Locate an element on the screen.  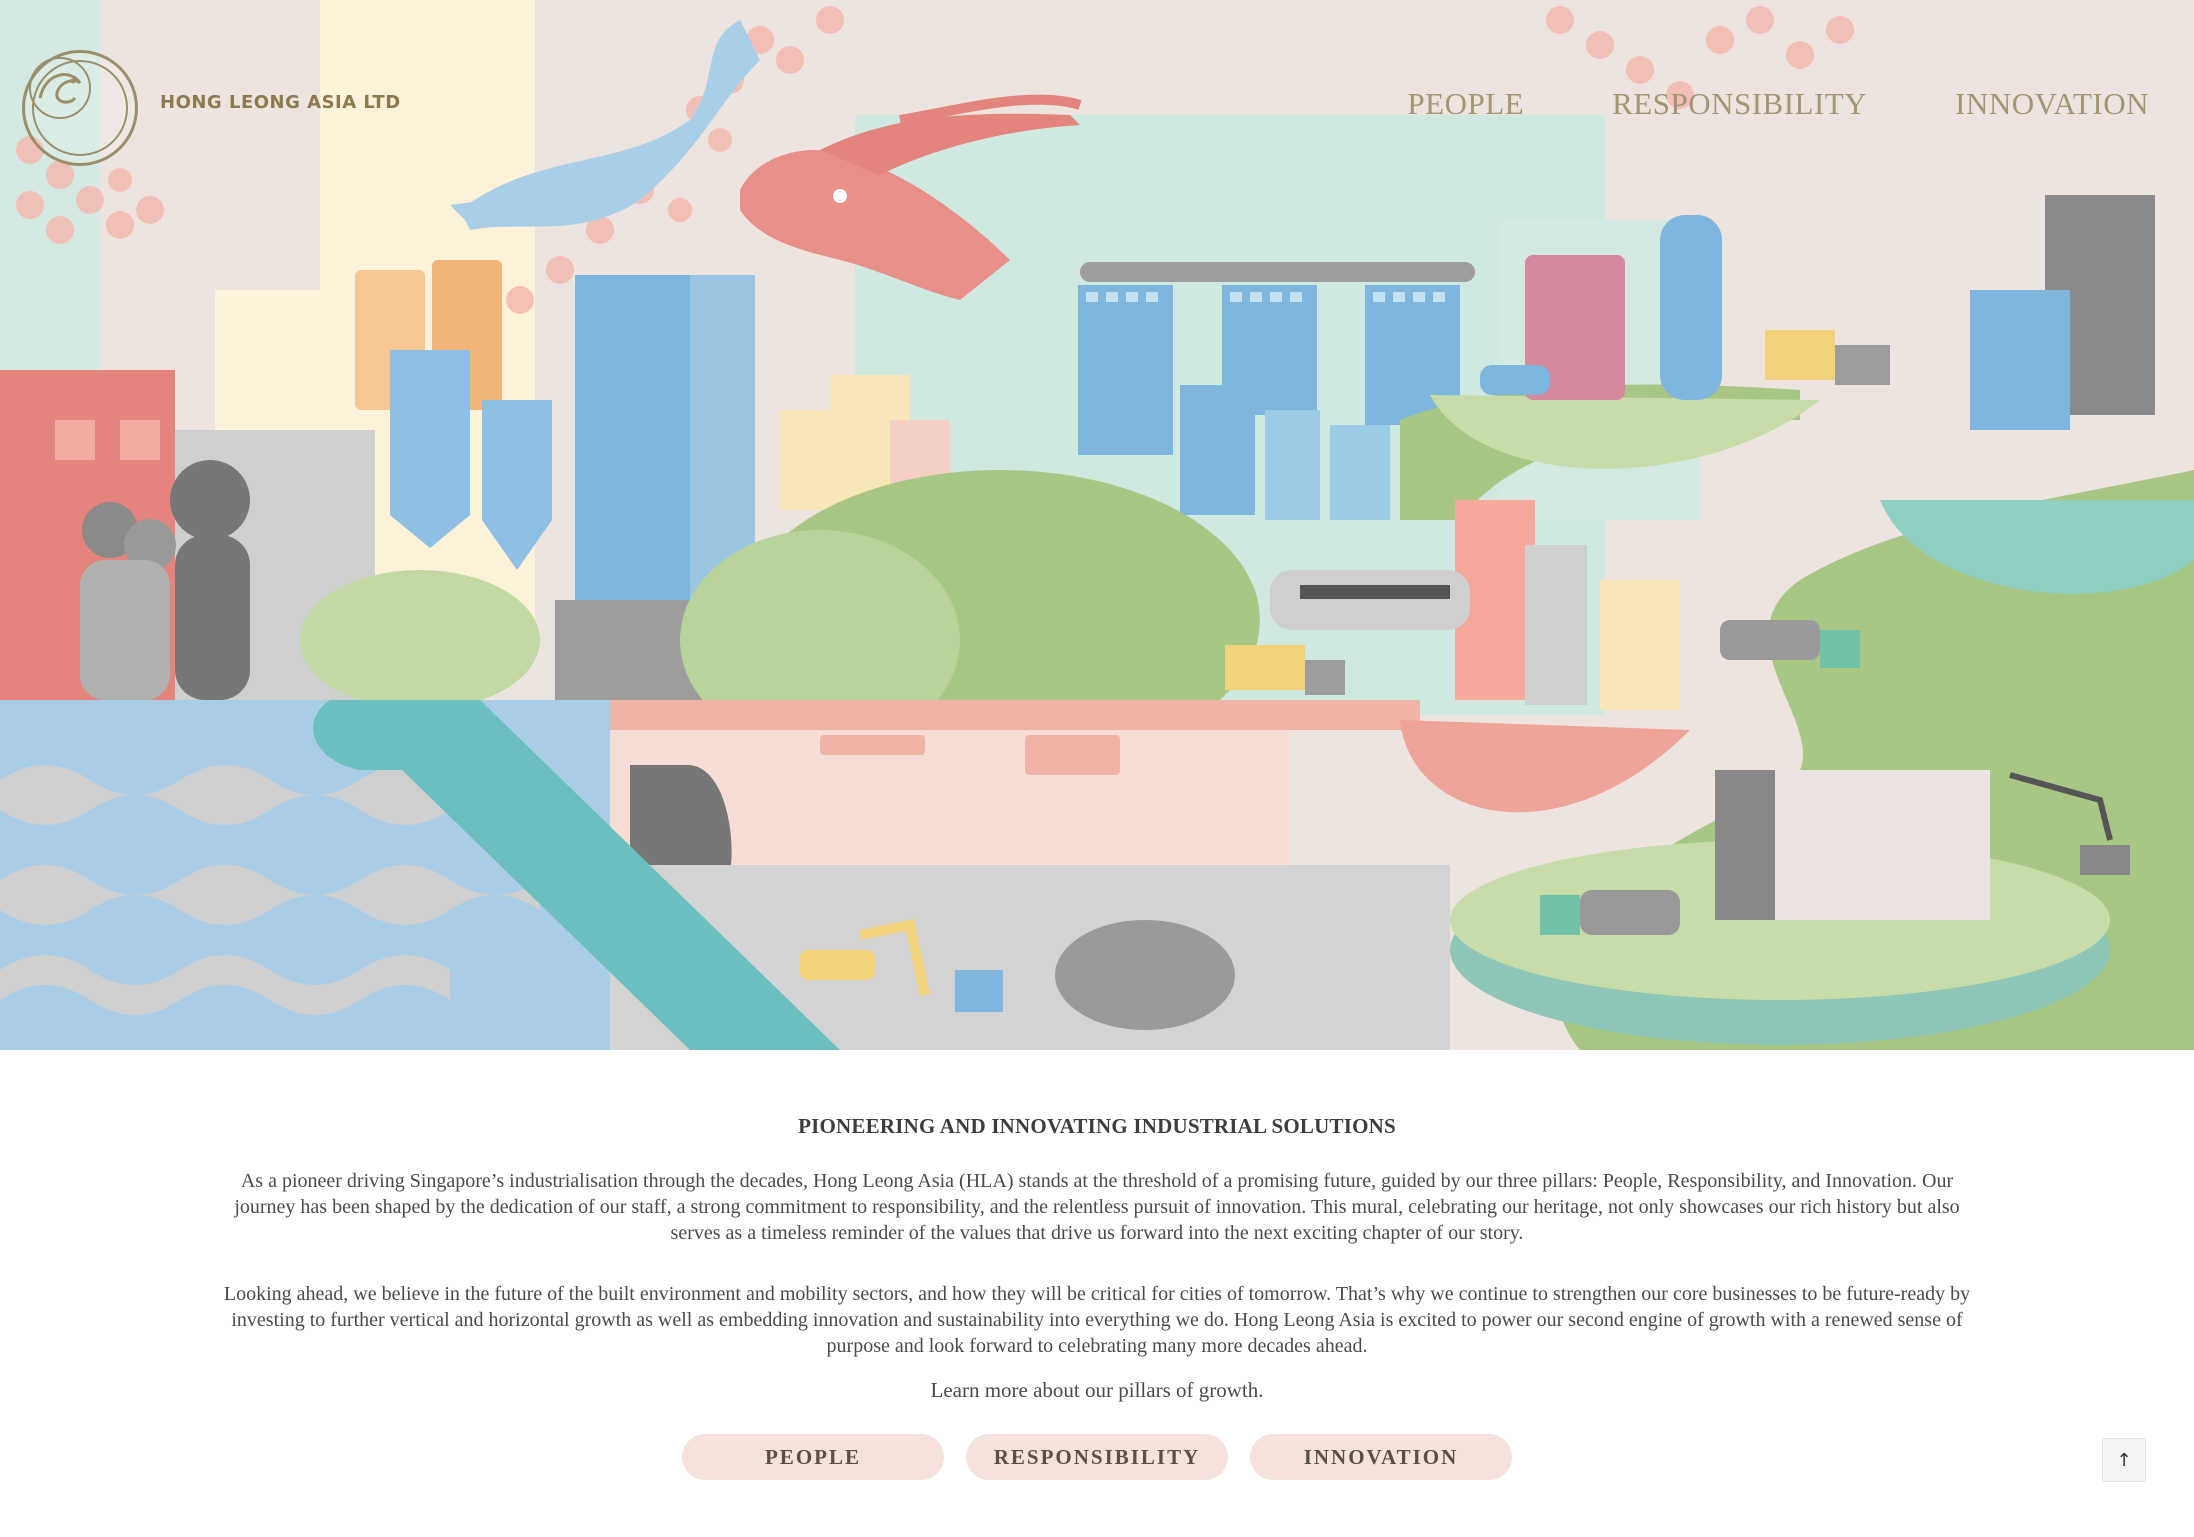
dragon-emblem-icon is located at coordinates (78, 106).